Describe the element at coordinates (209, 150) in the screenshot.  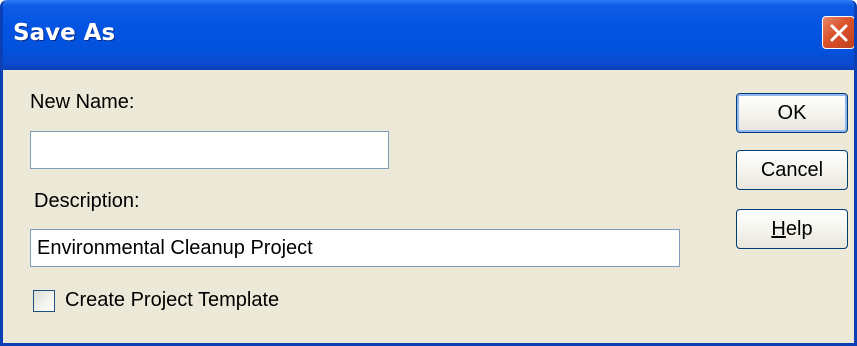
I see `new-name-input` at that location.